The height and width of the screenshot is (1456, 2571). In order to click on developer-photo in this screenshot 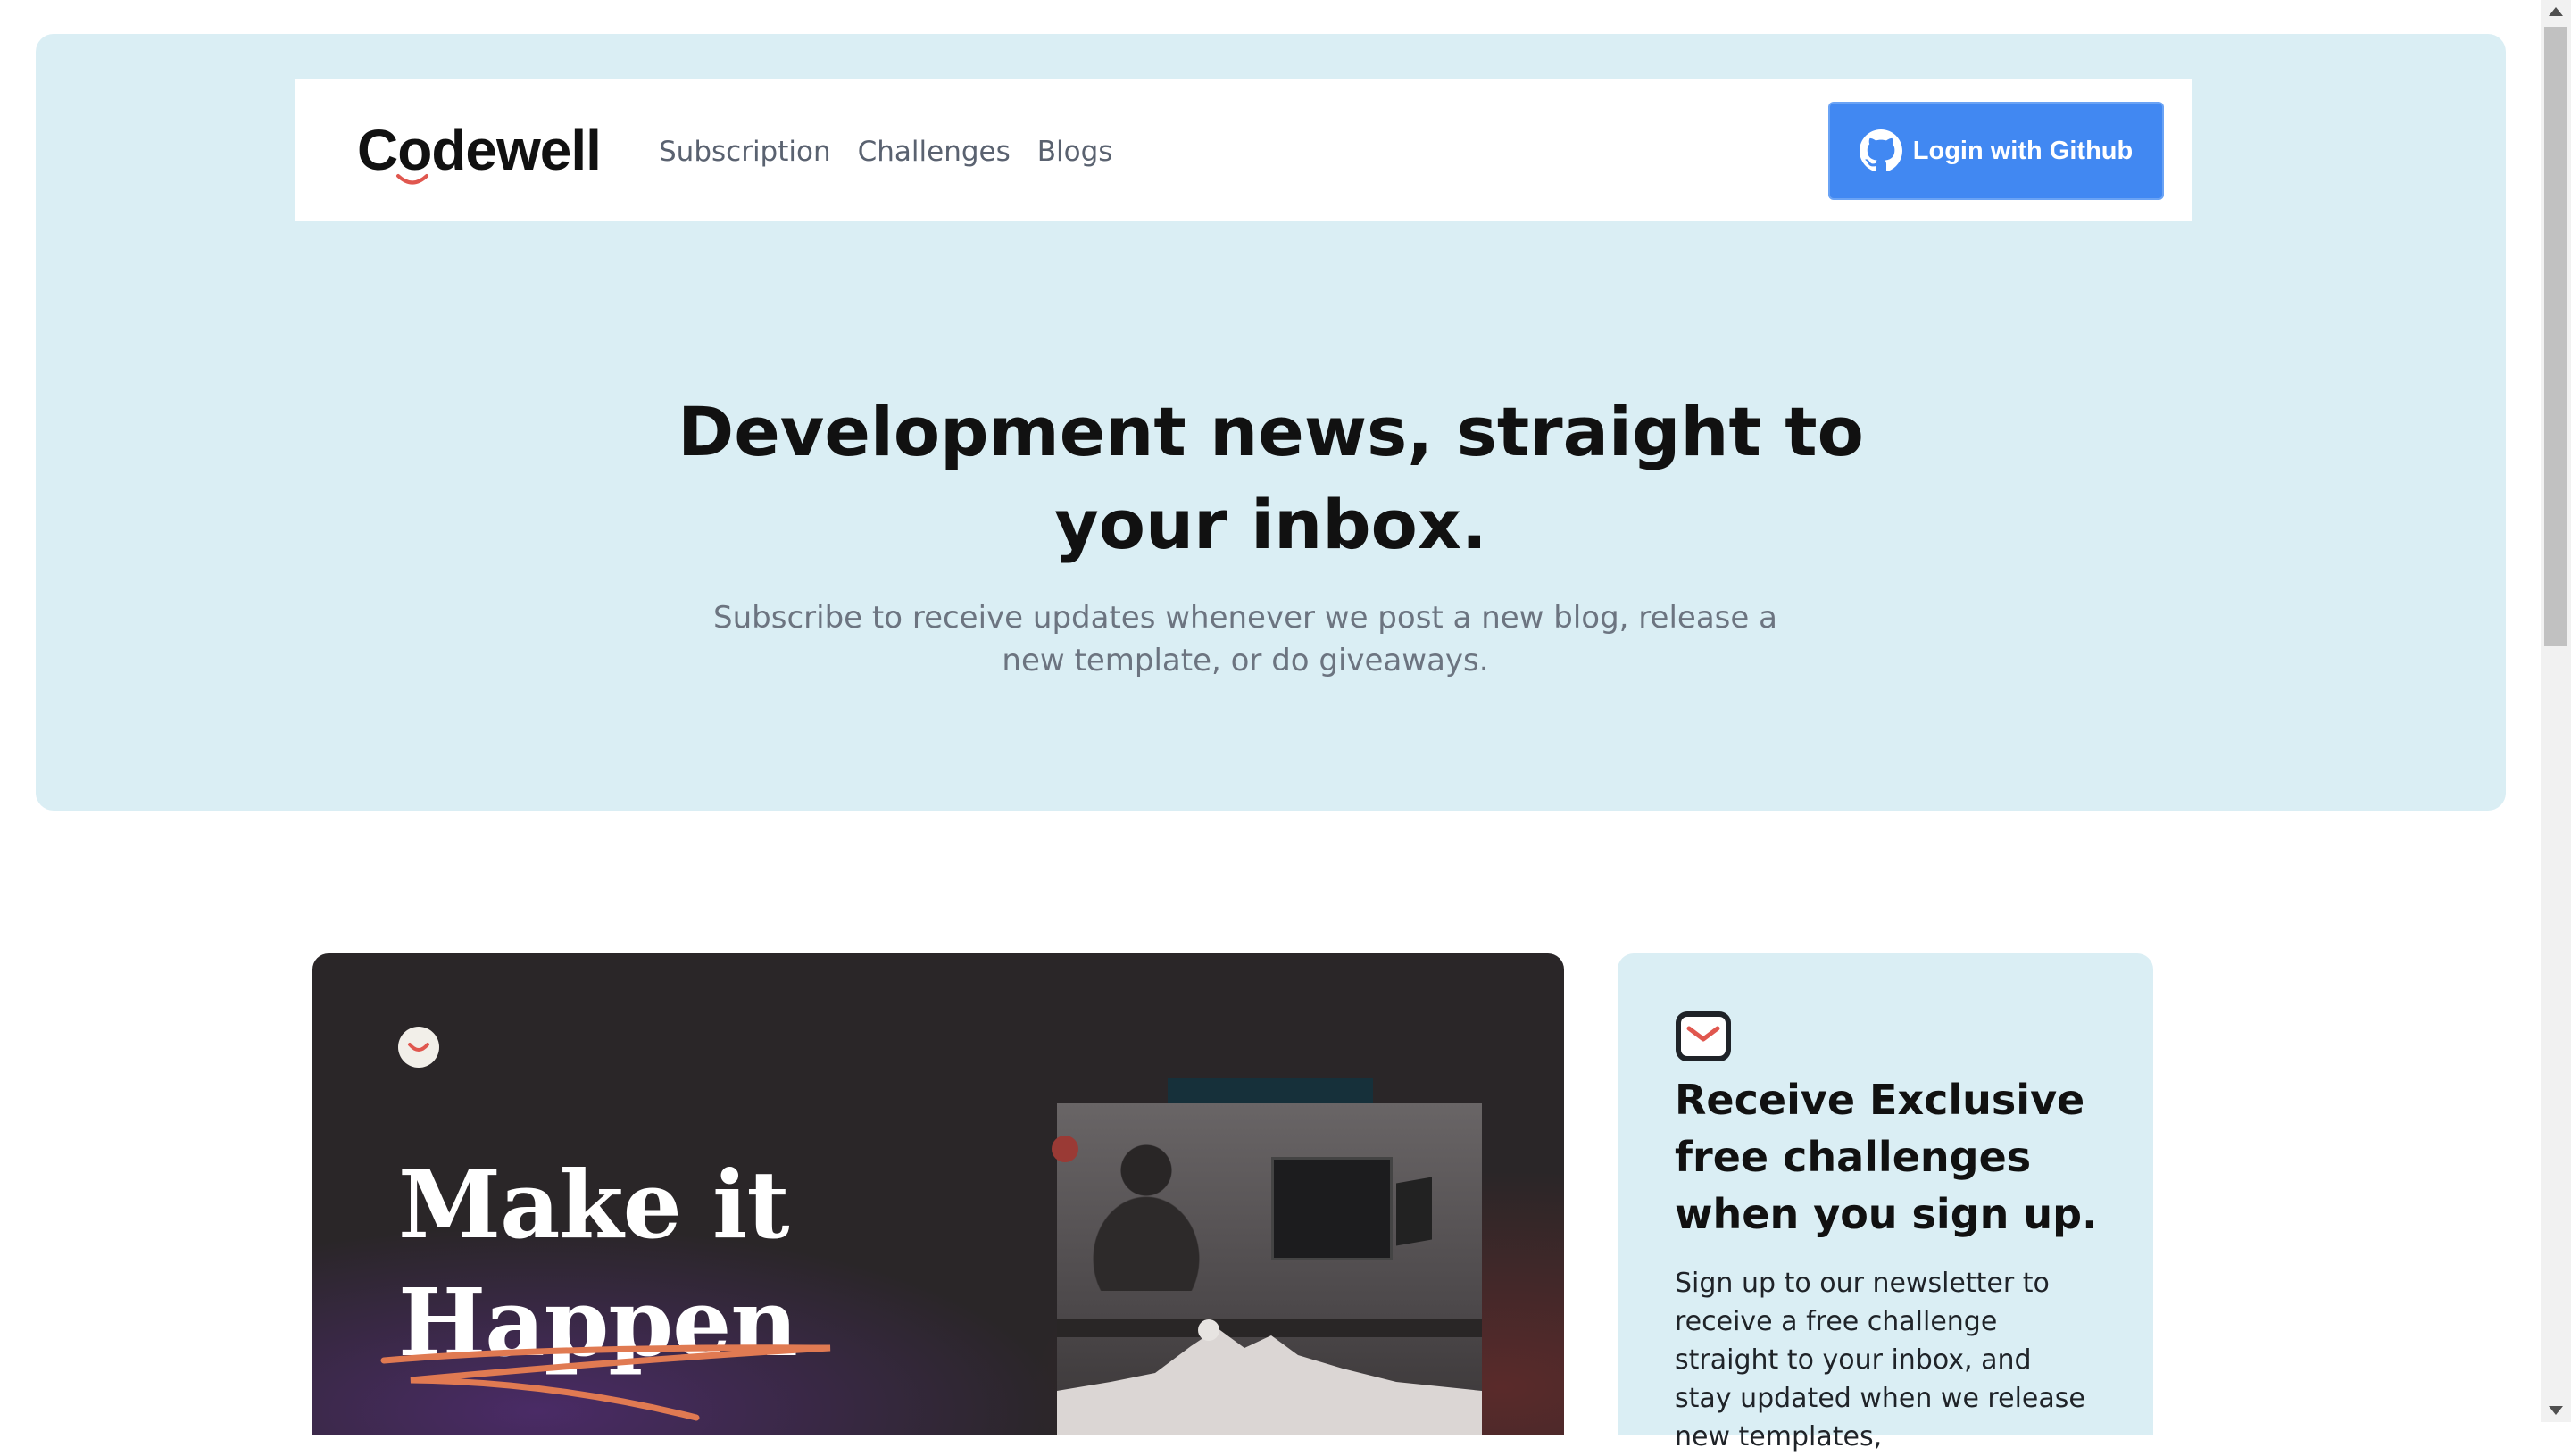, I will do `click(1269, 1269)`.